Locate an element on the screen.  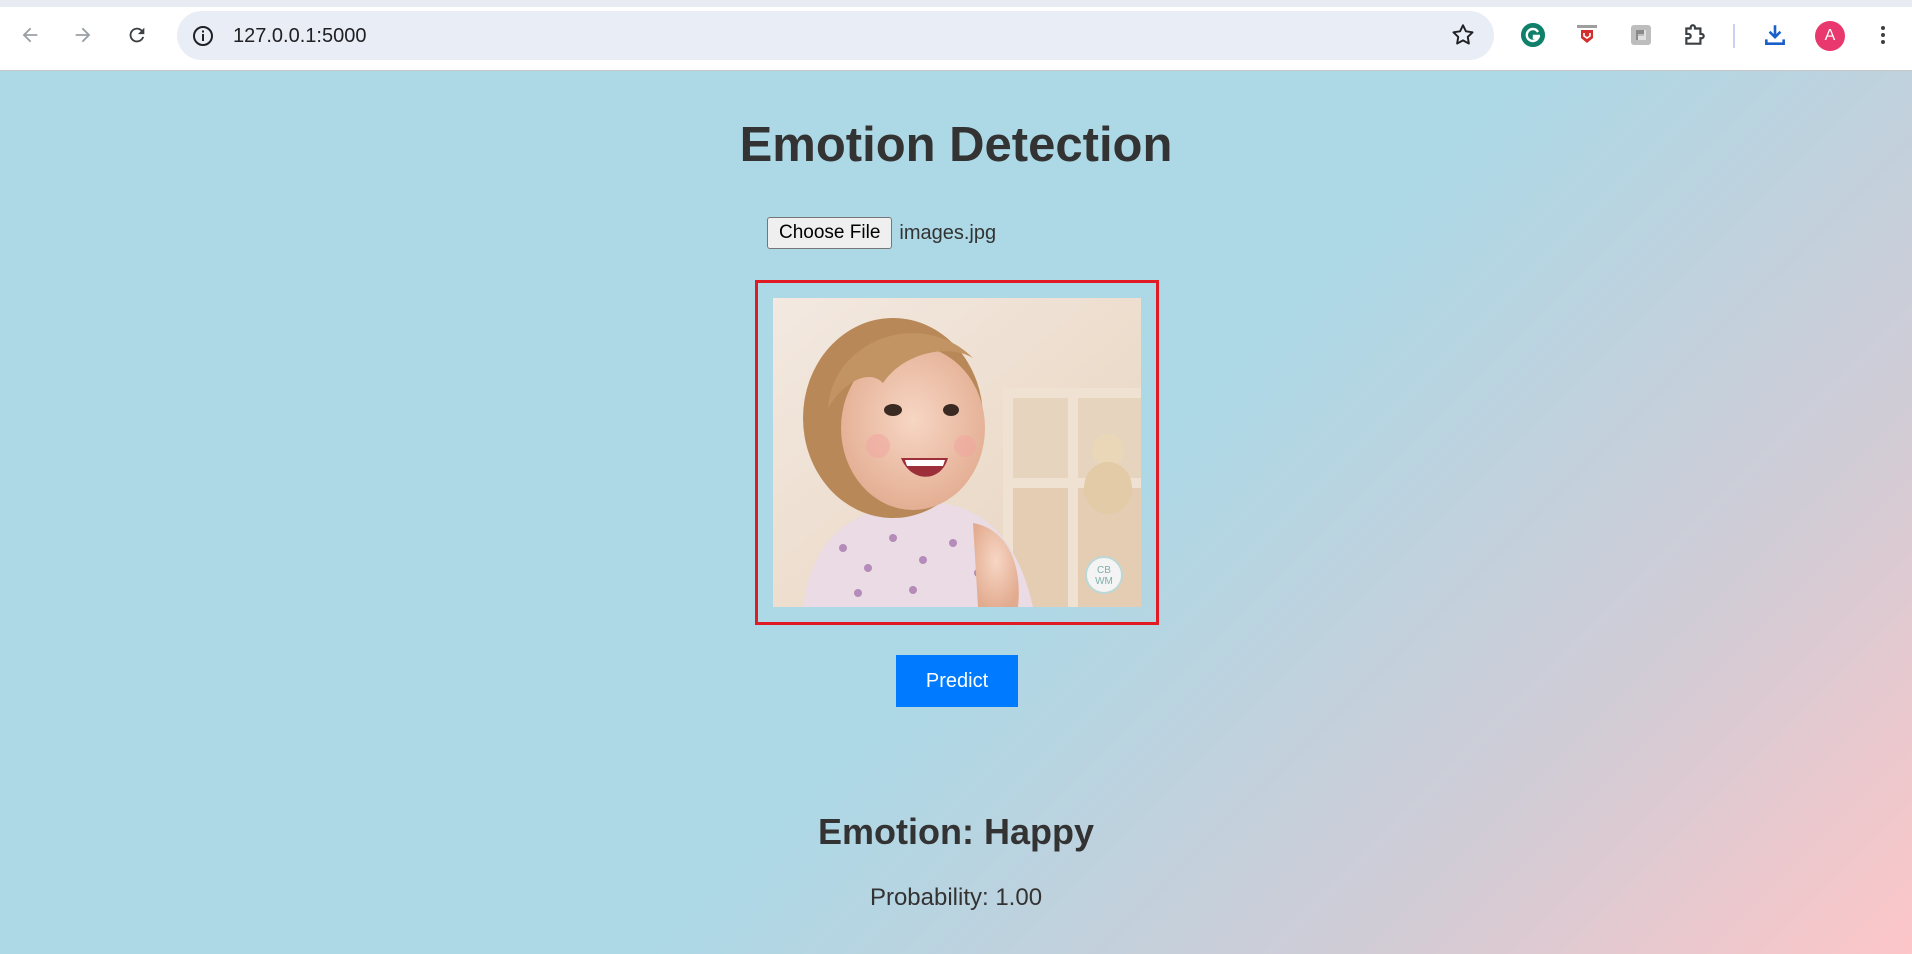
baby-photo-illustration: CB WM is located at coordinates (957, 452).